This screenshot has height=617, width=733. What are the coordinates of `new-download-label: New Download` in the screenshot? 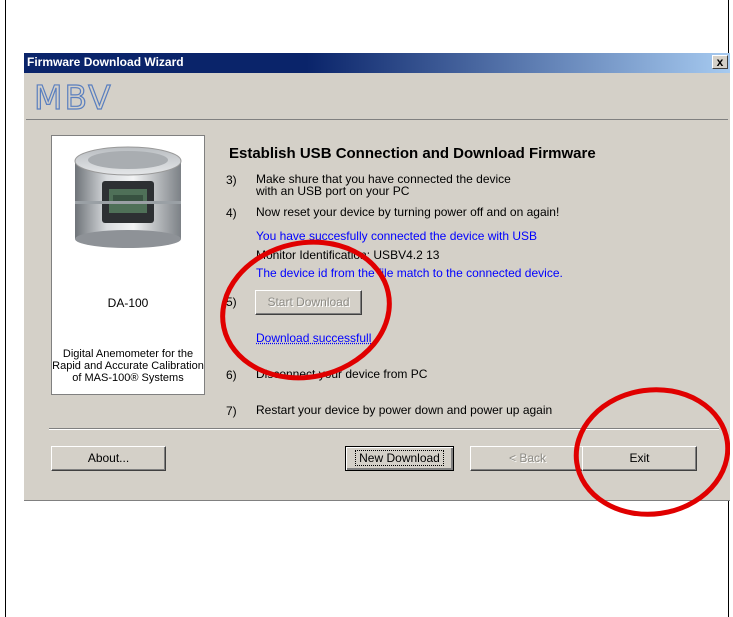 It's located at (399, 458).